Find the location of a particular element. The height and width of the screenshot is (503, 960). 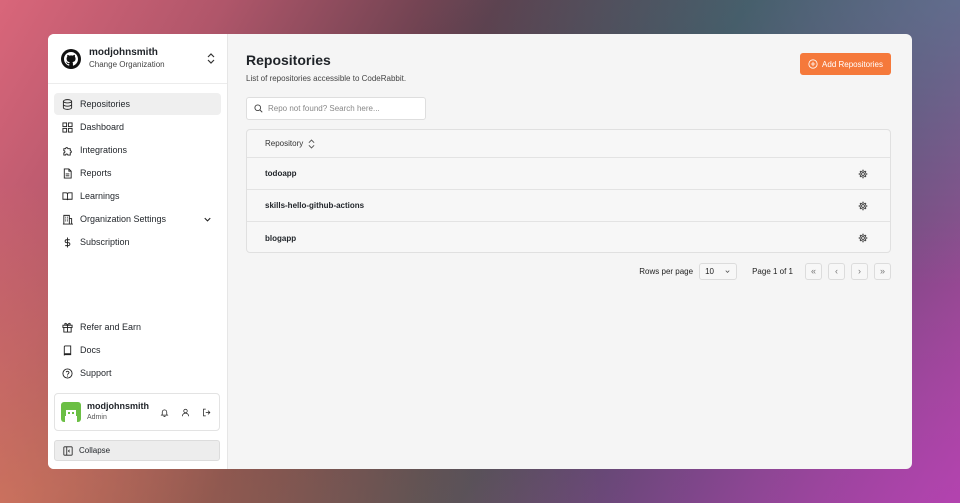

sidebar-item-repositories: Repositories is located at coordinates (137, 104).